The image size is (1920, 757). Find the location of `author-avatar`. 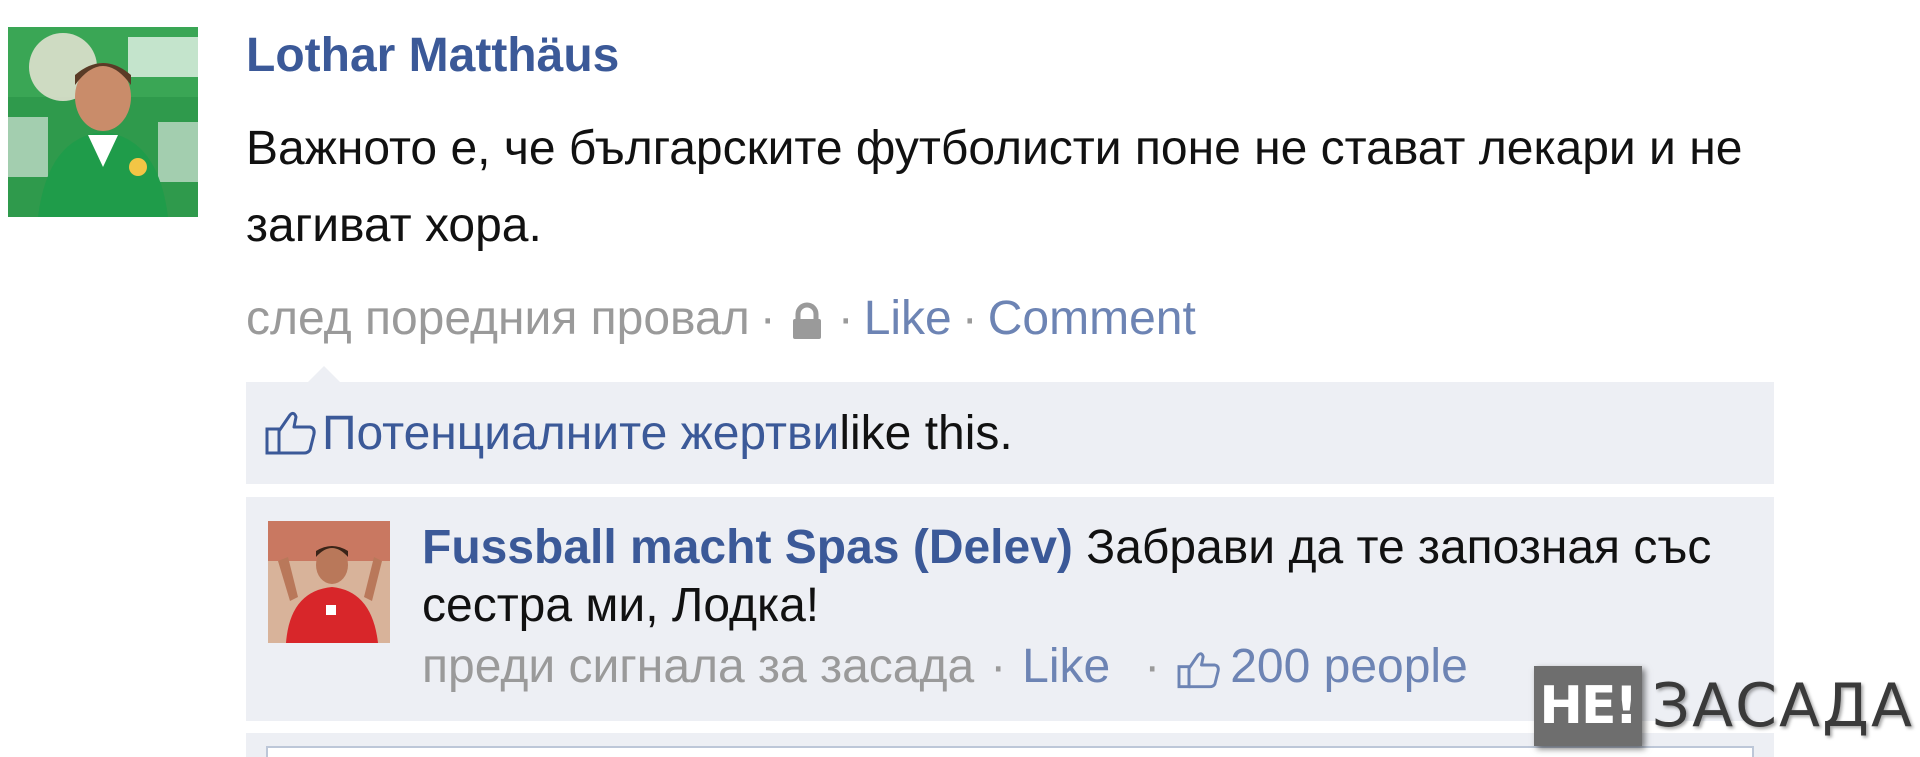

author-avatar is located at coordinates (103, 122).